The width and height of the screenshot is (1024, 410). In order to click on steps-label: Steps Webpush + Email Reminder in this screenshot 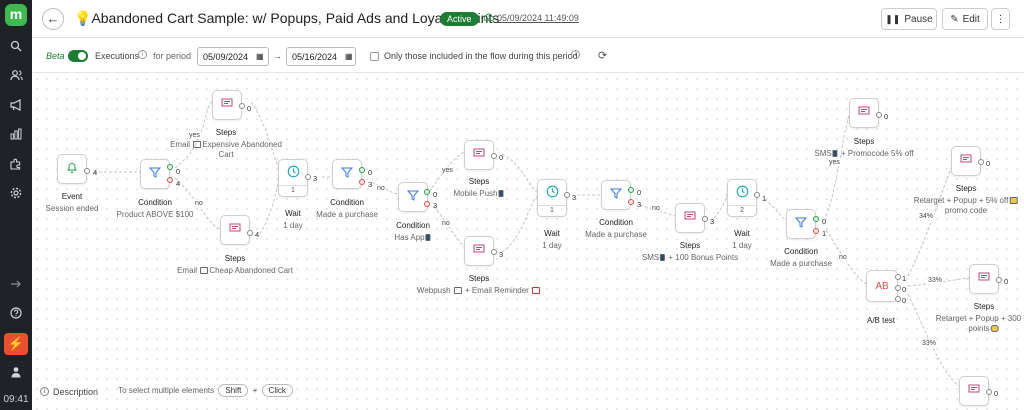, I will do `click(479, 284)`.